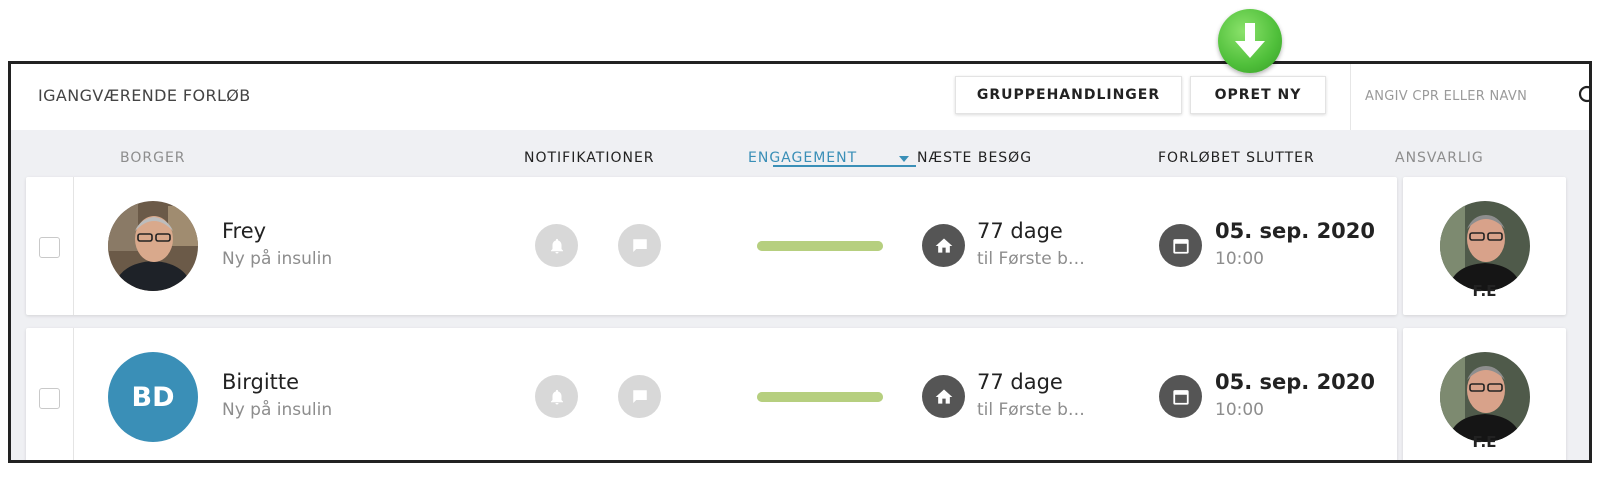 The image size is (1600, 479). What do you see at coordinates (1250, 41) in the screenshot?
I see `download-arrow-icon` at bounding box center [1250, 41].